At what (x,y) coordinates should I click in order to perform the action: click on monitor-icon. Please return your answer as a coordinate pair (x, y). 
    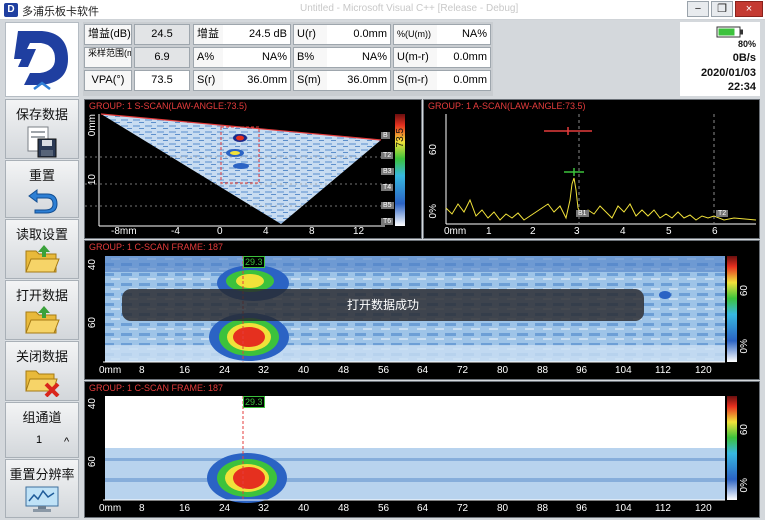
    Looking at the image, I should click on (42, 499).